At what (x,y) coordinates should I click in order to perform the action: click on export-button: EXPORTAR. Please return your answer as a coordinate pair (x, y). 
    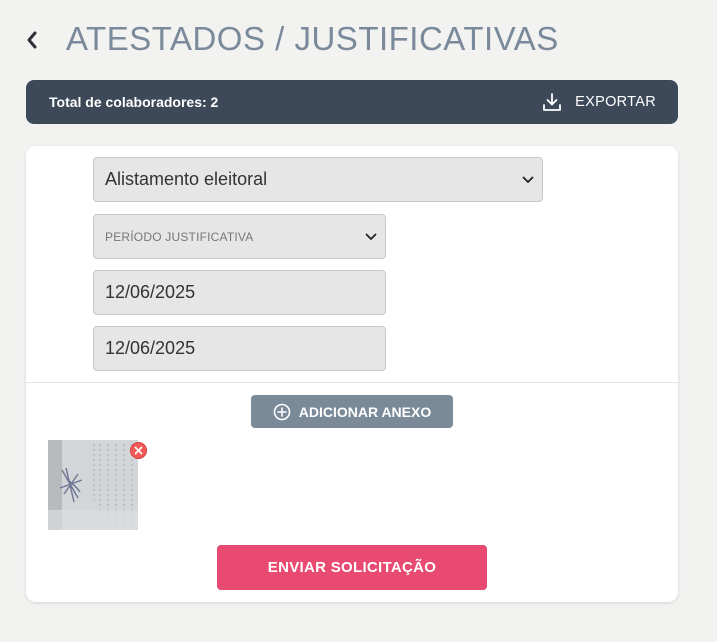
    Looking at the image, I should click on (598, 102).